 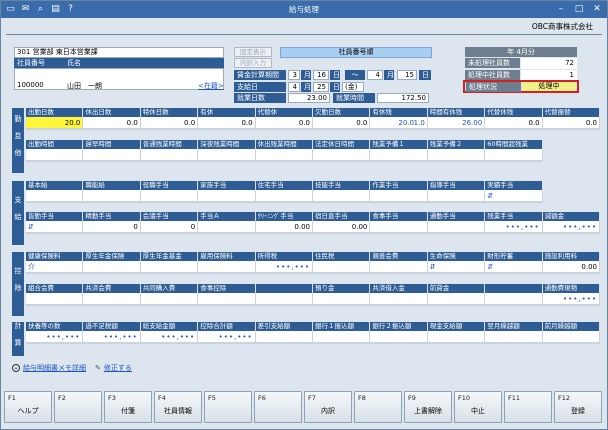 What do you see at coordinates (571, 267) in the screenshot?
I see `deduction-value: 0.00` at bounding box center [571, 267].